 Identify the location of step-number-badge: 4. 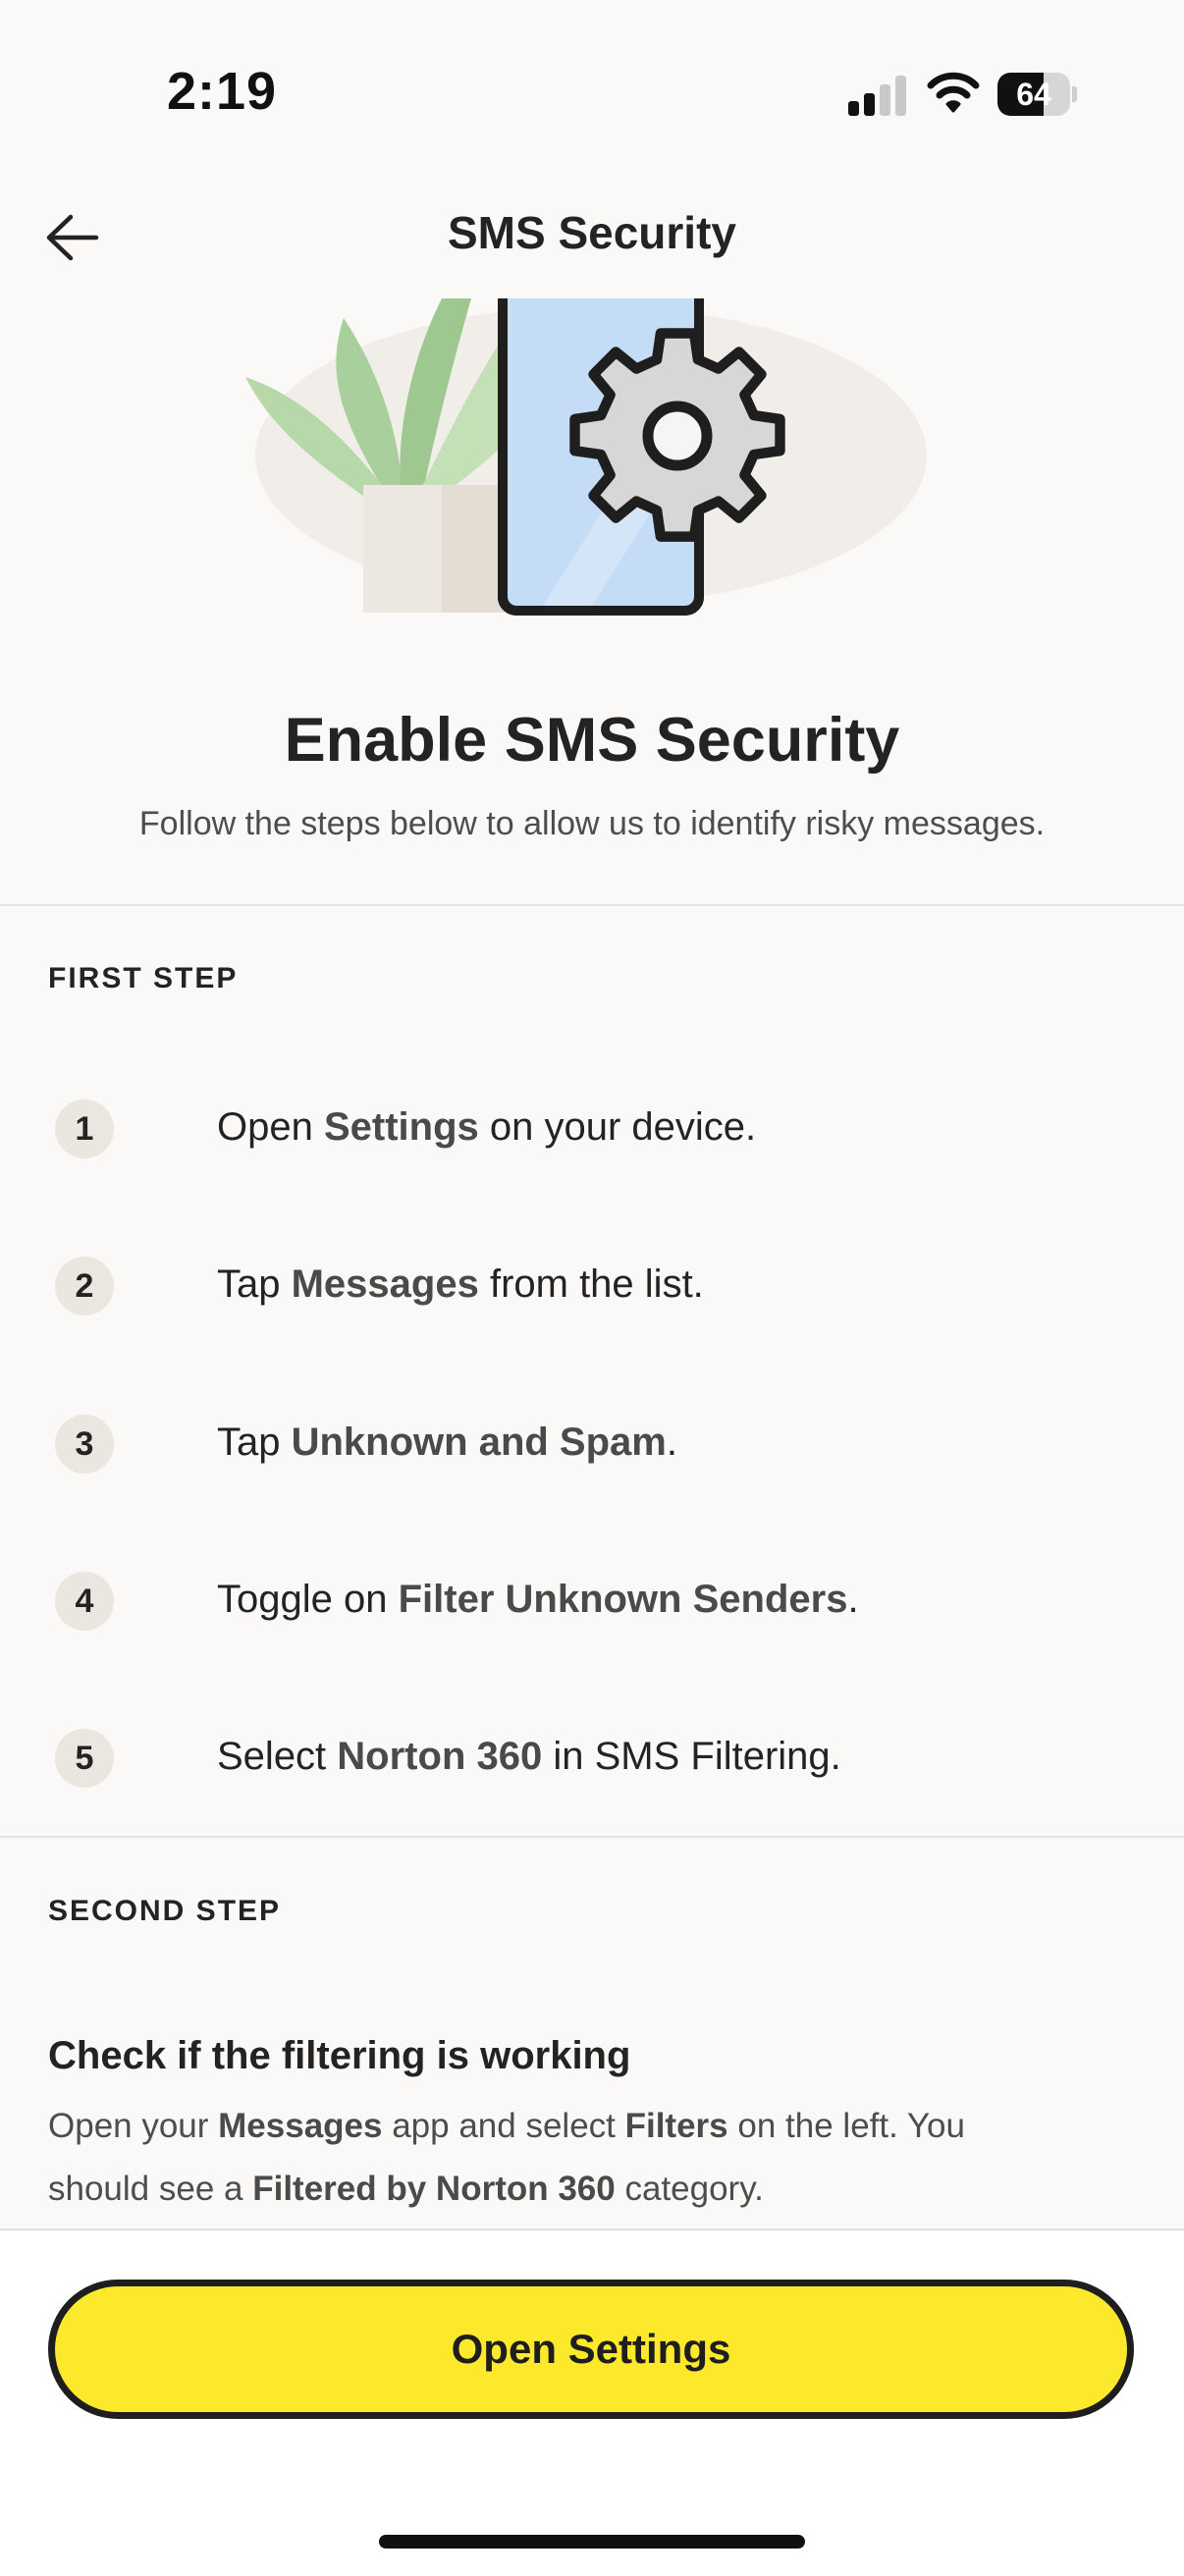
(84, 1601).